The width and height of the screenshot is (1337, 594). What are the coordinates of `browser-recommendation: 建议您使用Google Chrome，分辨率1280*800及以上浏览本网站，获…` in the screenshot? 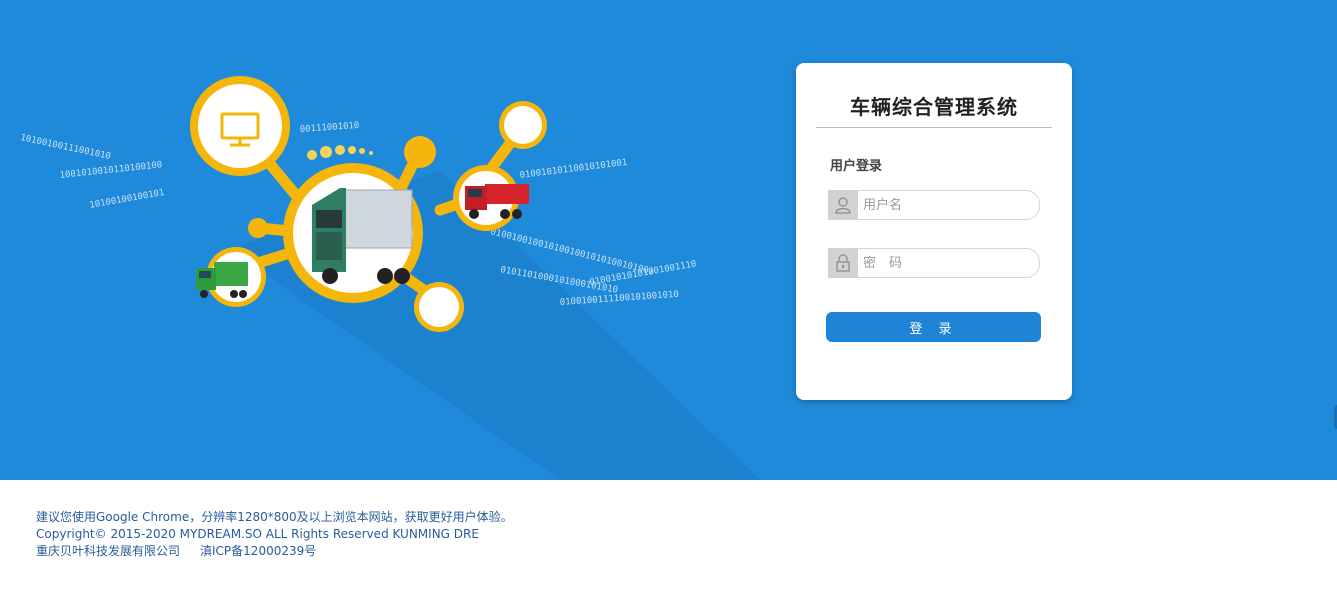 It's located at (274, 517).